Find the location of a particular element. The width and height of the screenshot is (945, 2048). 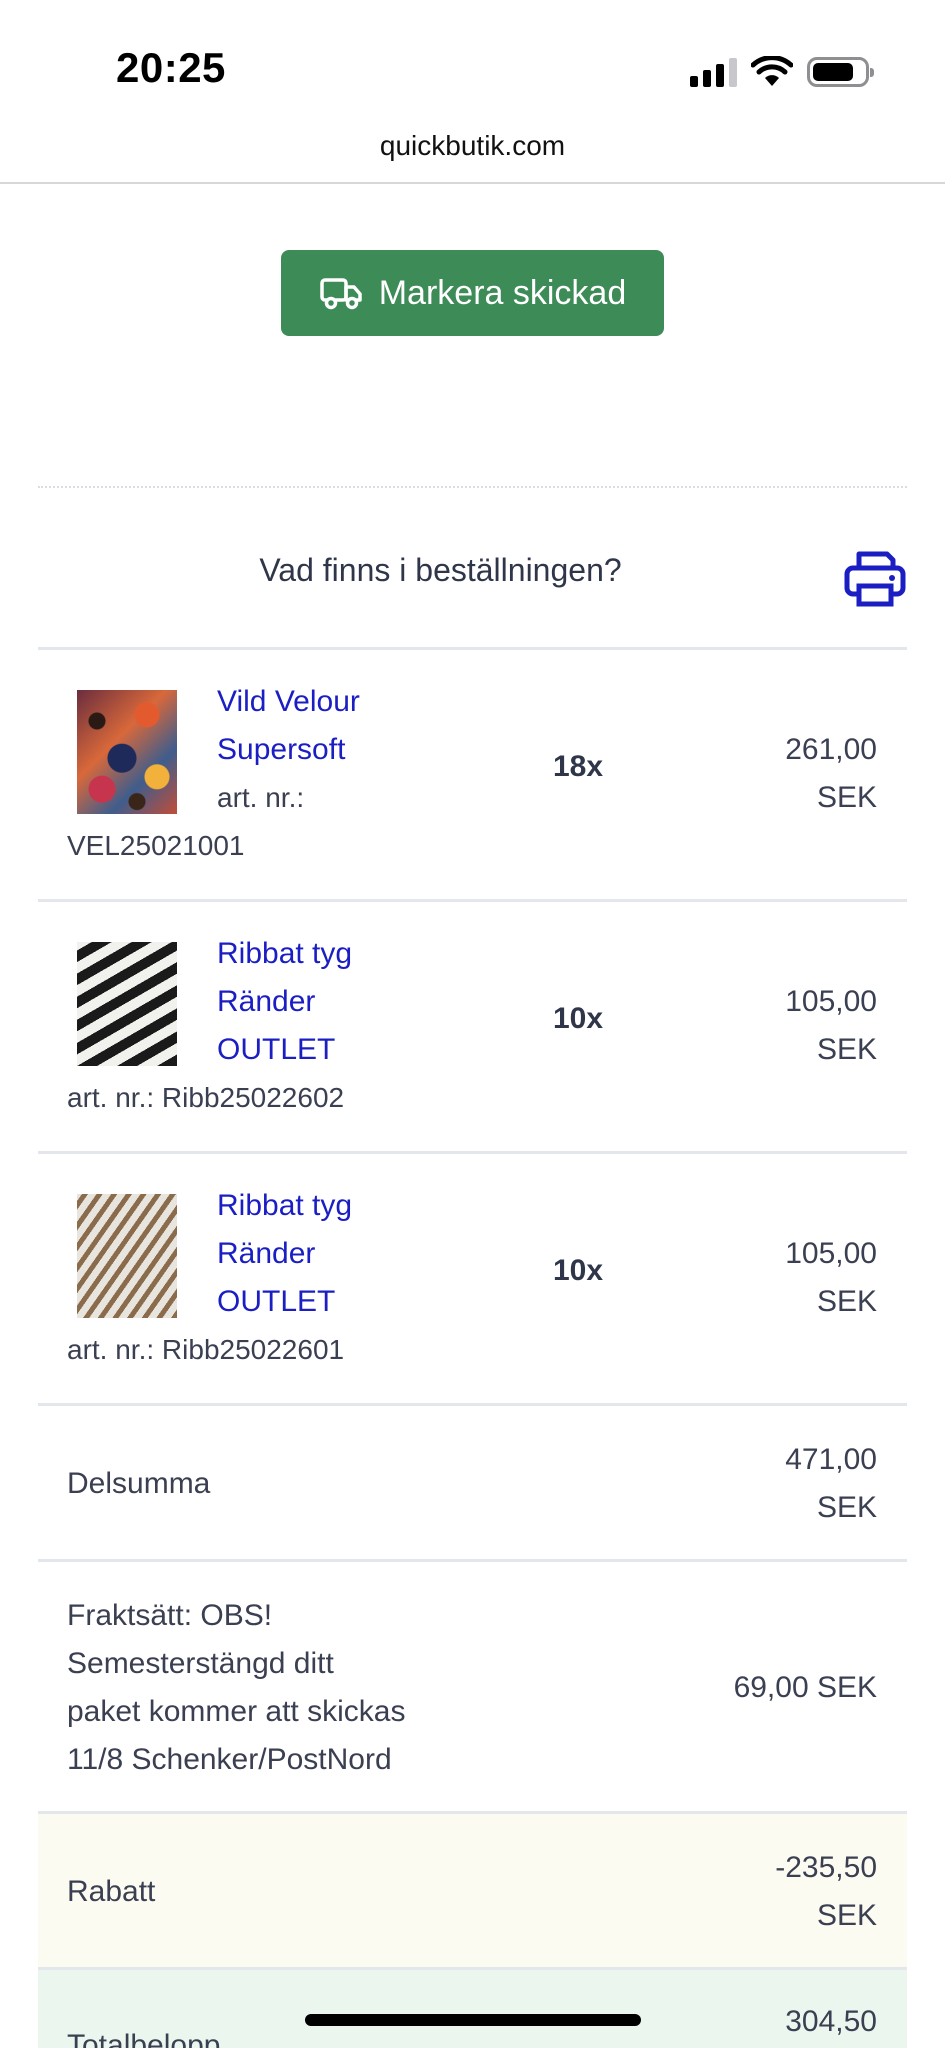

total-label: Totalbelopp is located at coordinates (144, 2038).